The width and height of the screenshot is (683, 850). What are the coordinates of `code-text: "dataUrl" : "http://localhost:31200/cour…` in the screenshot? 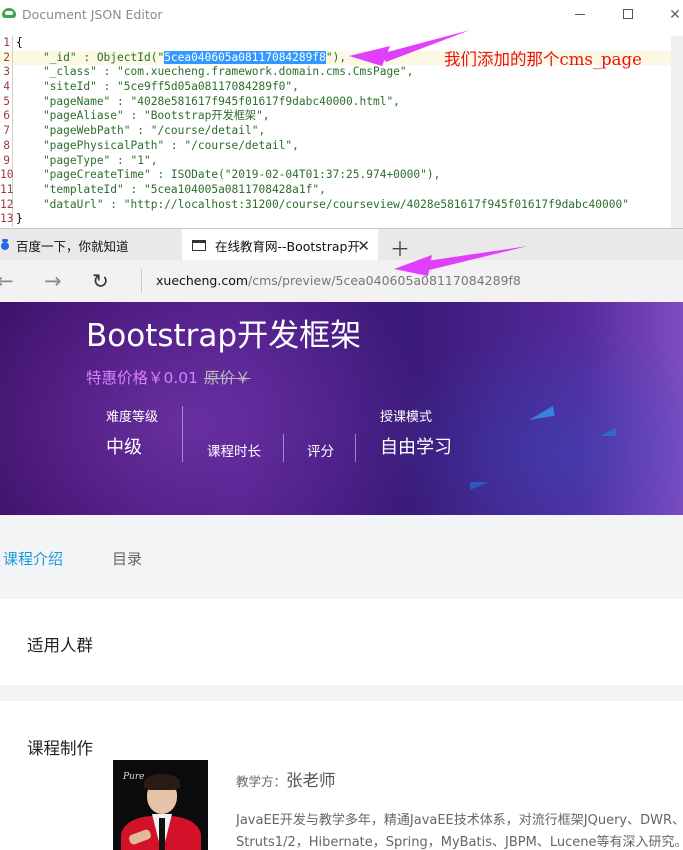 It's located at (322, 204).